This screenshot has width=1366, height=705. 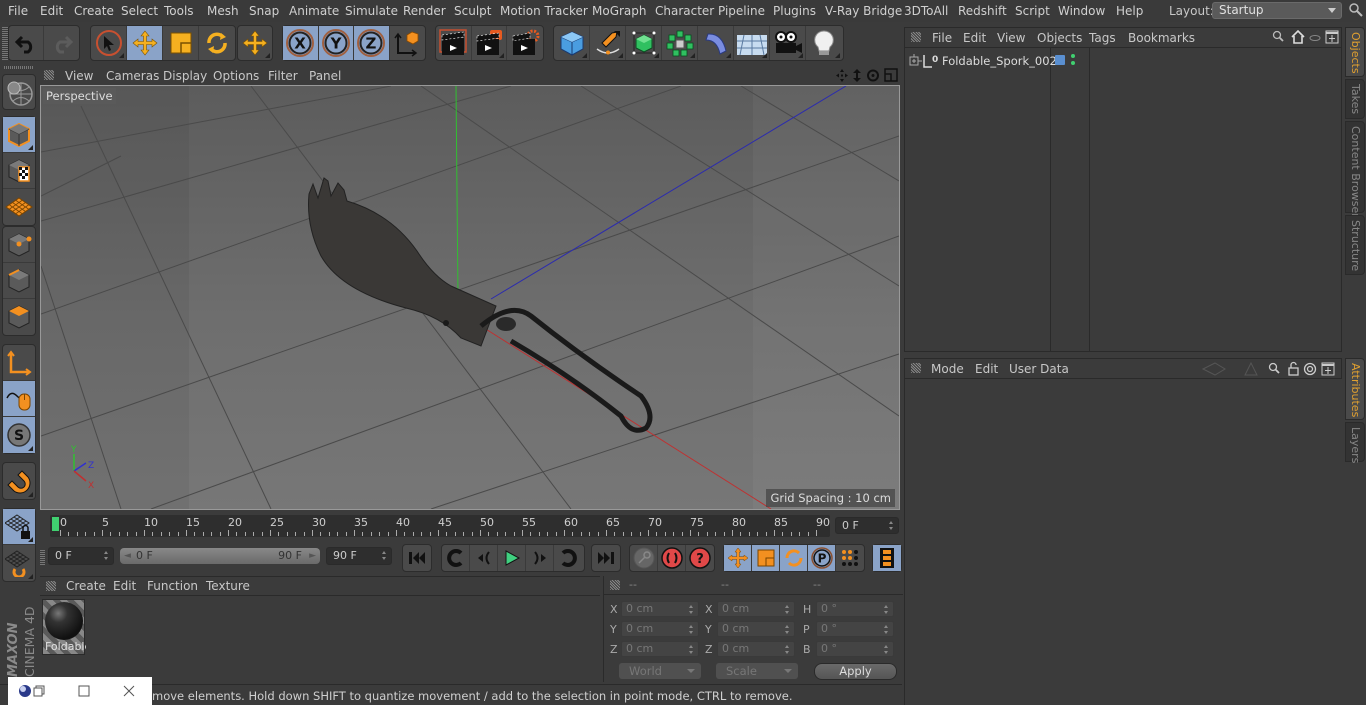 I want to click on home-icon, so click(x=1298, y=37).